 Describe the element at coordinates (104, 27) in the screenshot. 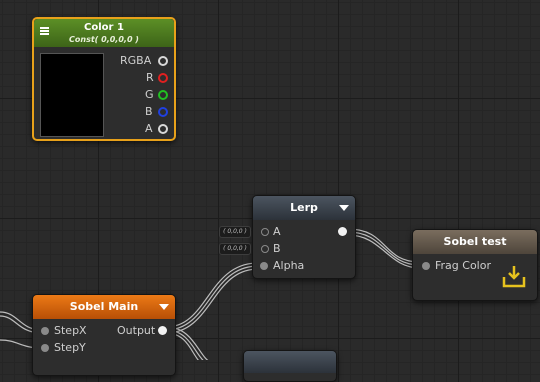

I see `node-title: Color 1` at that location.